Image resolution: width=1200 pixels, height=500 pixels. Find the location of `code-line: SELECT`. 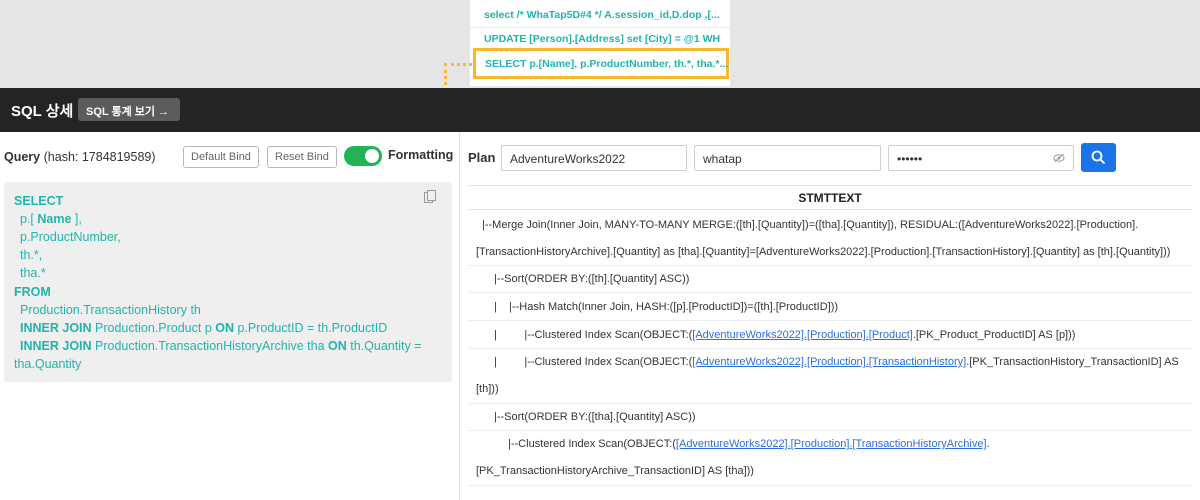

code-line: SELECT is located at coordinates (39, 201).